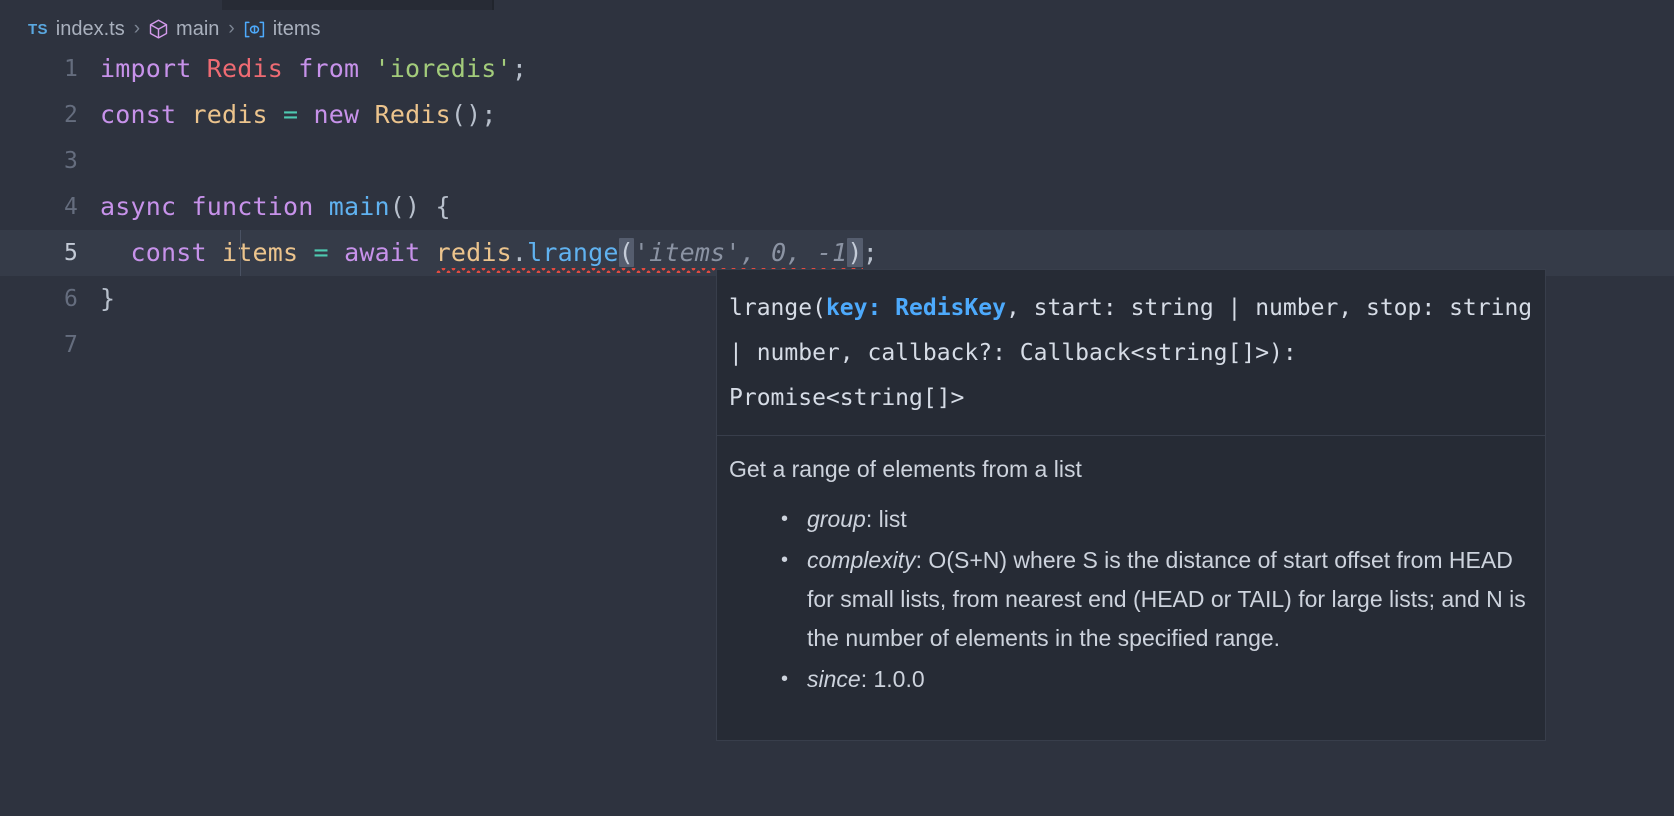  Describe the element at coordinates (412, 114) in the screenshot. I see `code-token-var: Redis` at that location.